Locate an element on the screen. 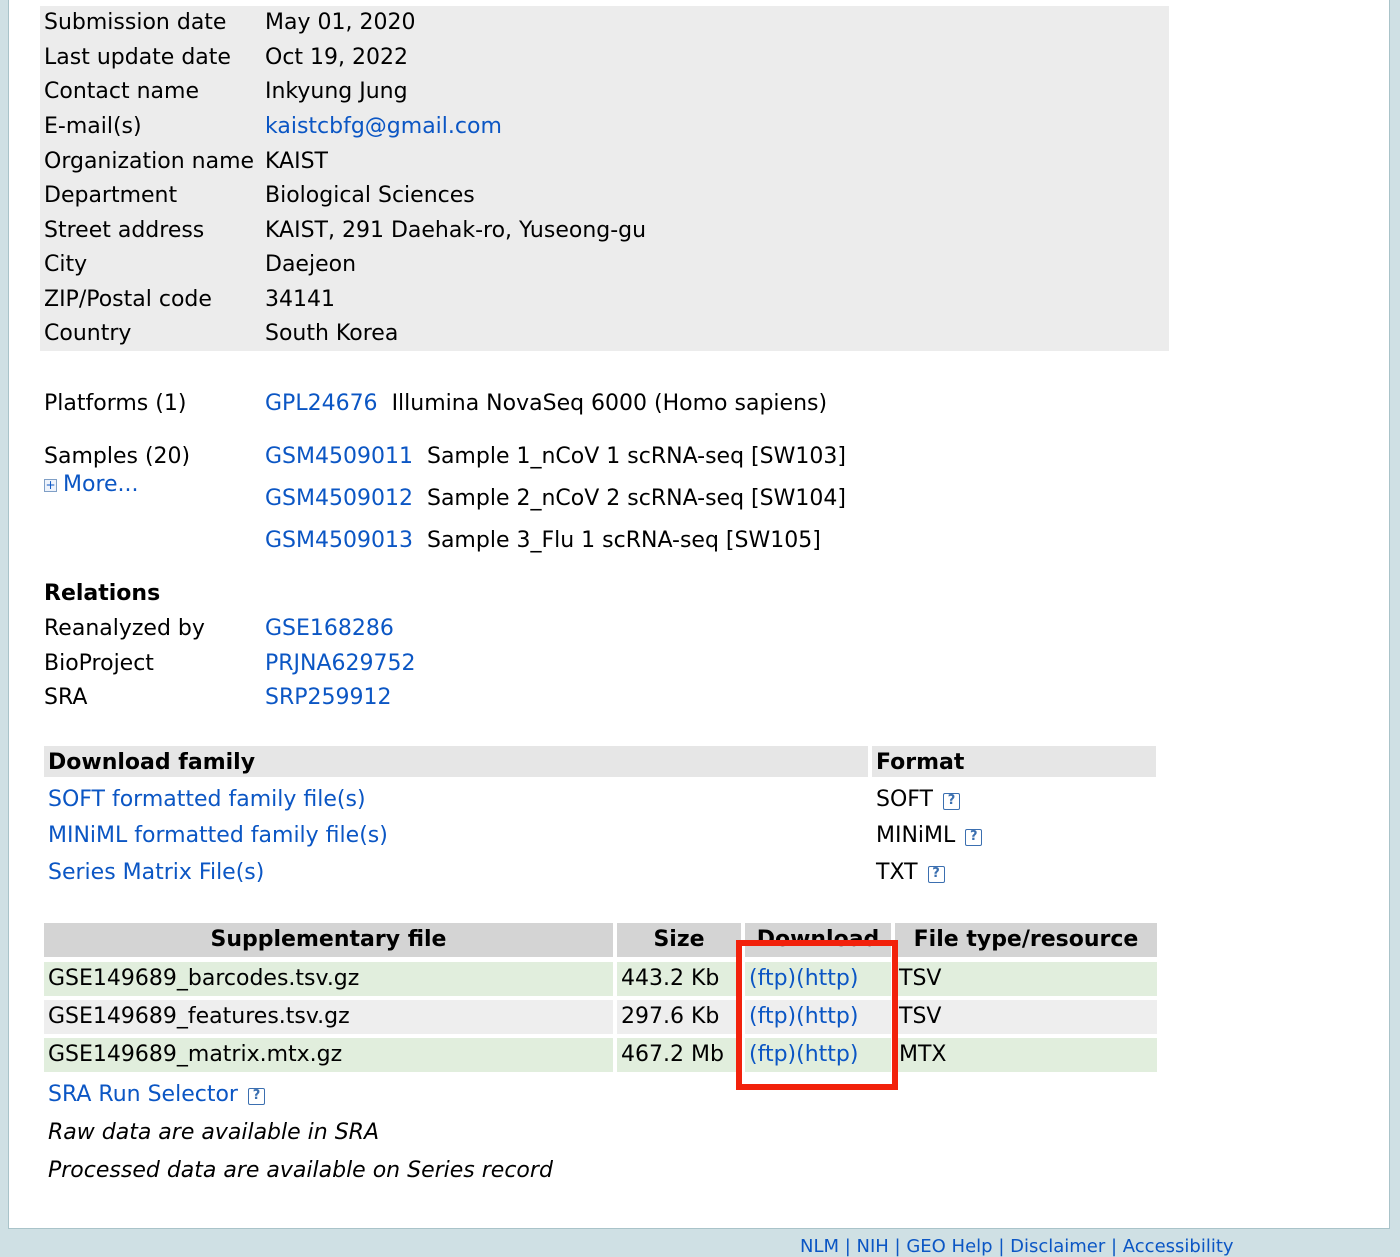 The image size is (1400, 1257). value-country: South Korea is located at coordinates (332, 333).